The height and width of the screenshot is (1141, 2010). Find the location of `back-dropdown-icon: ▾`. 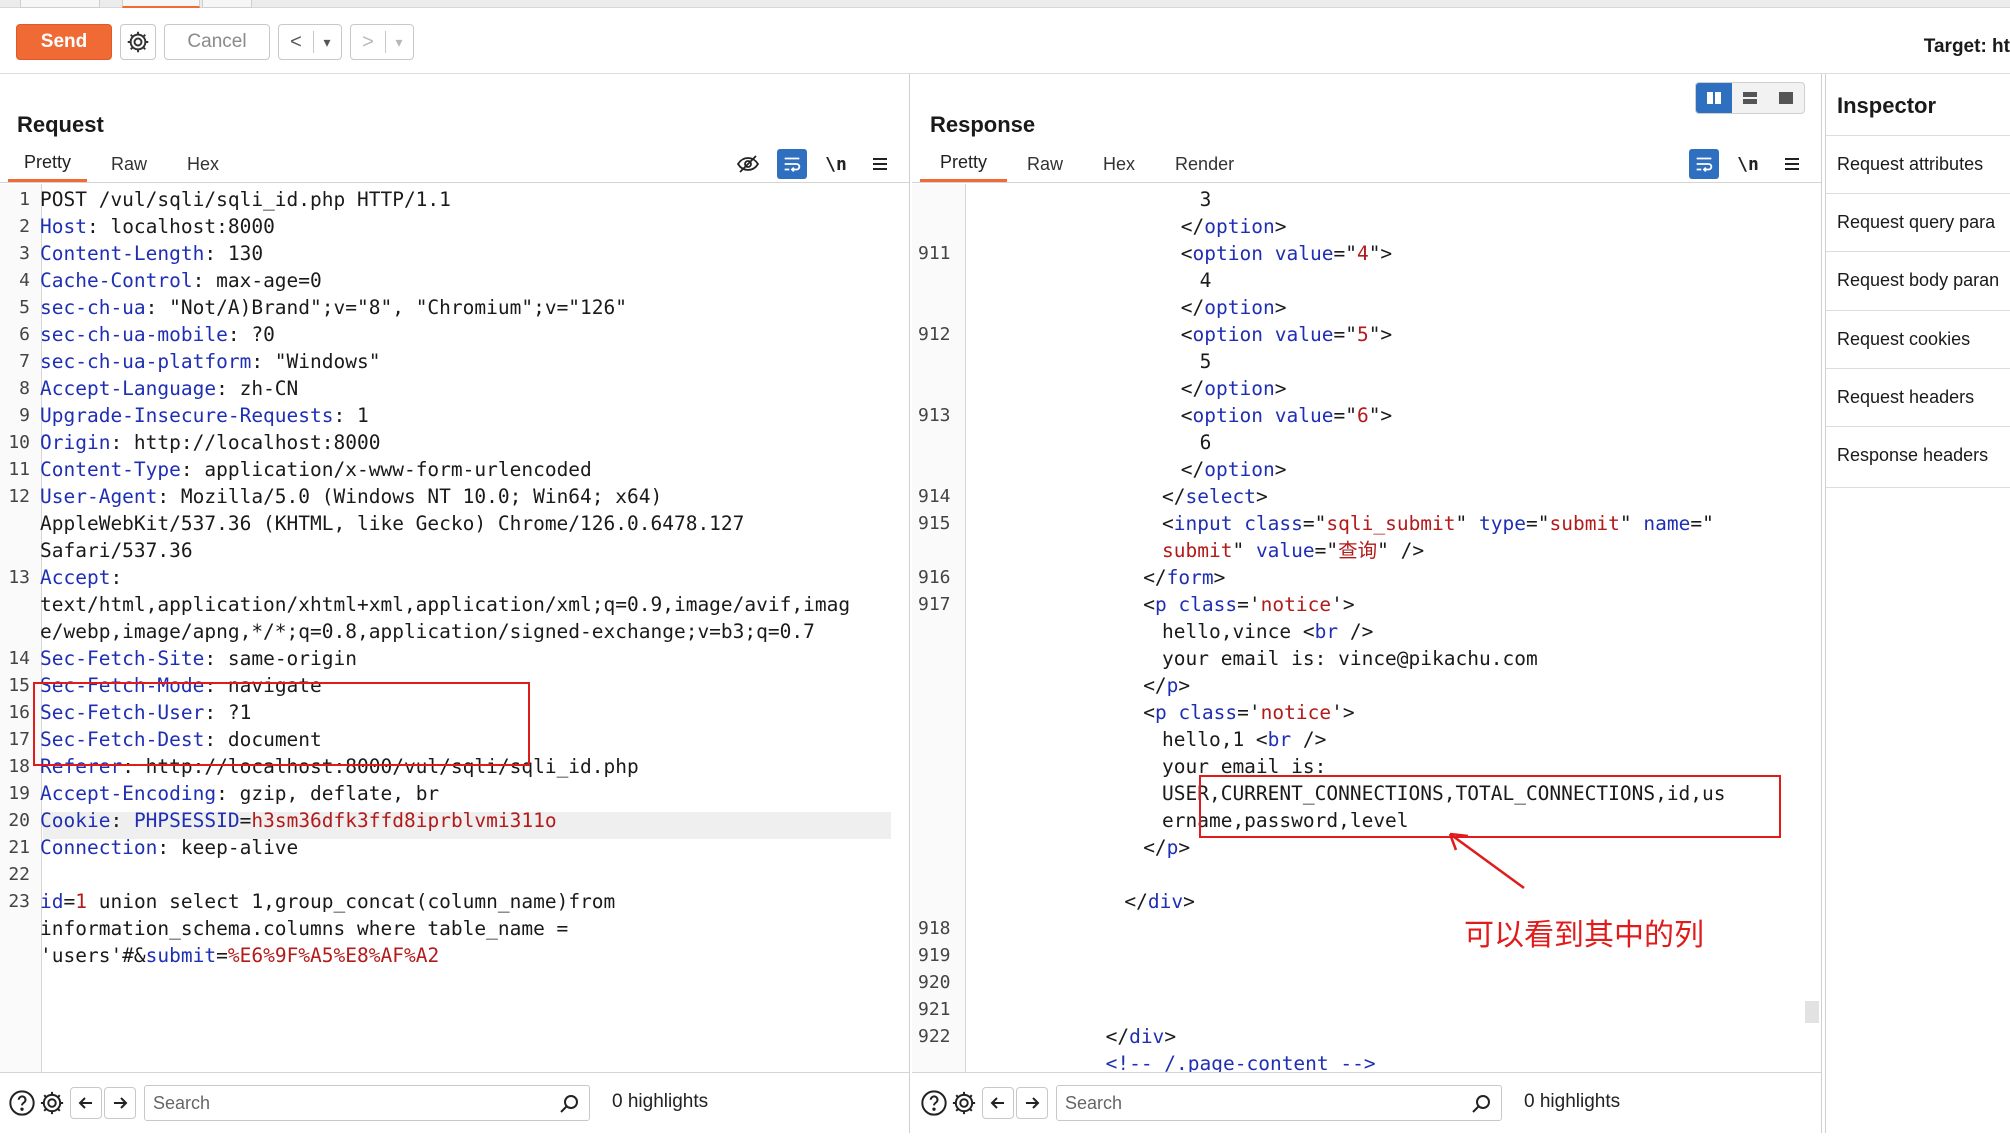

back-dropdown-icon: ▾ is located at coordinates (327, 42).